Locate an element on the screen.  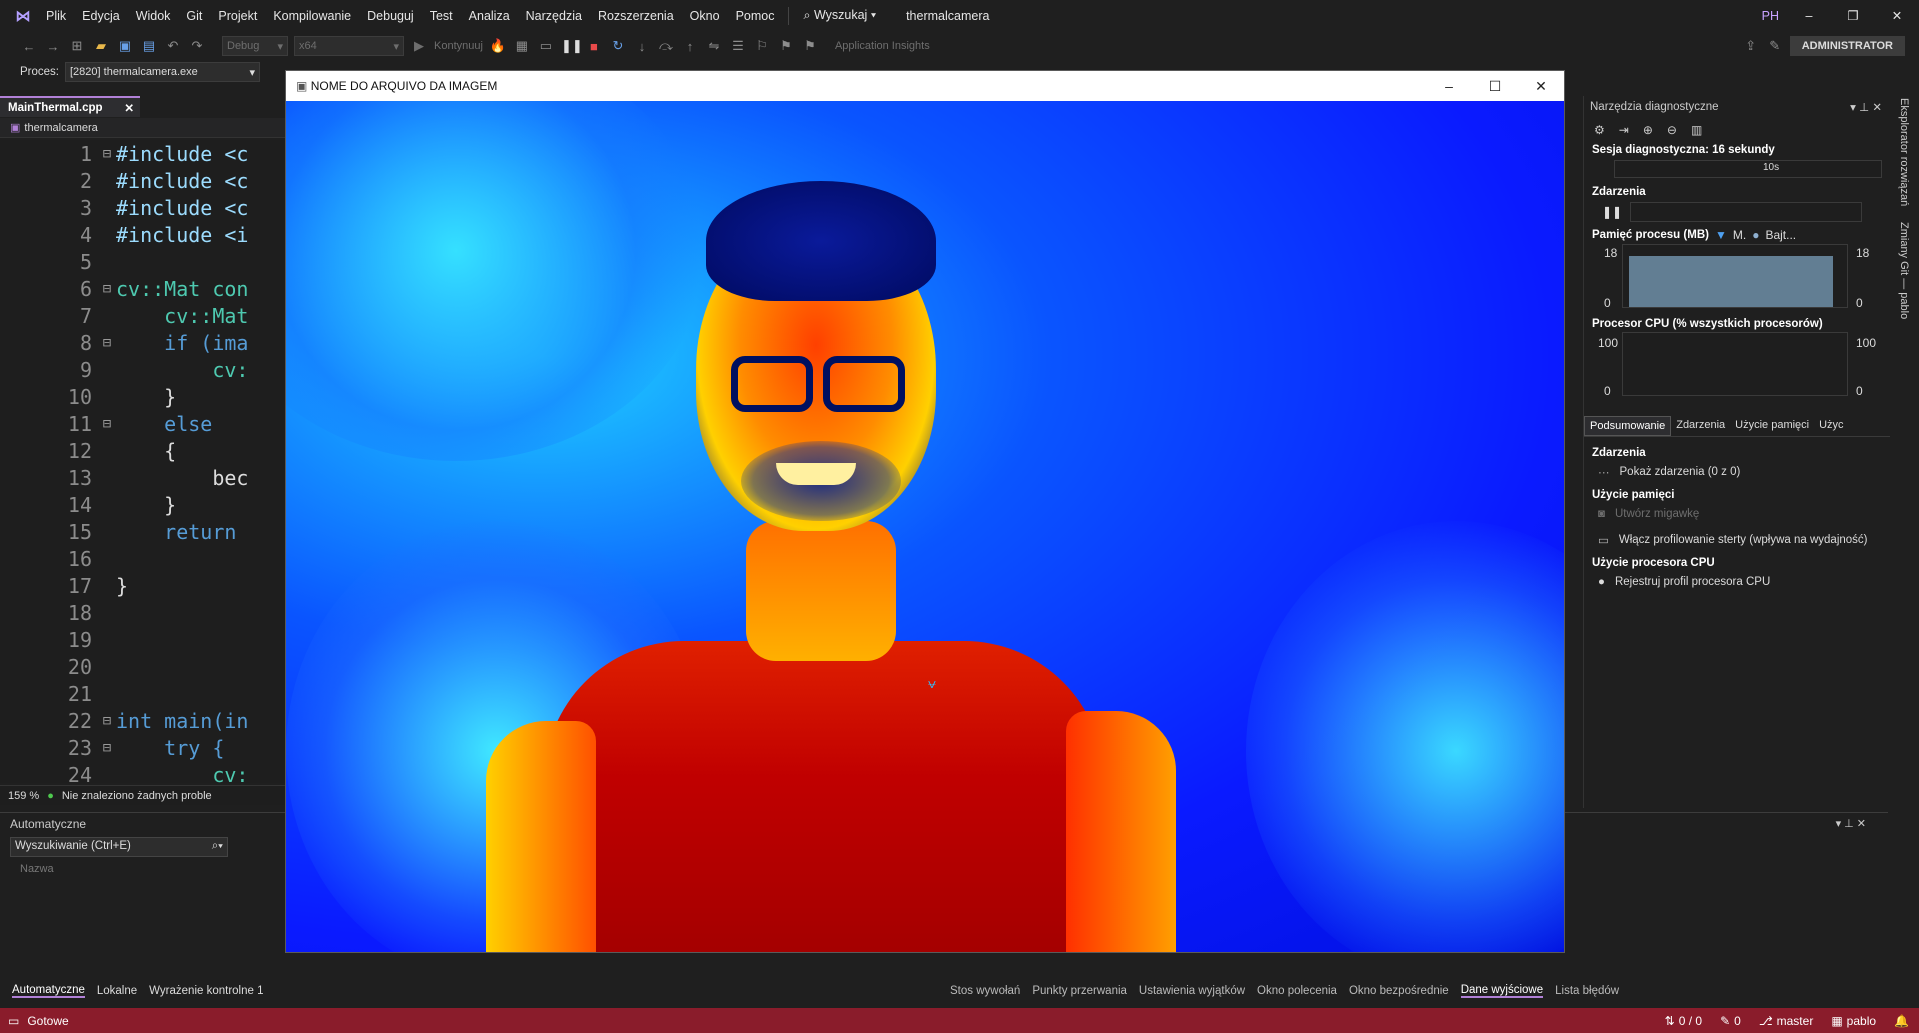
zoom-level: 159 % is located at coordinates (23, 796).